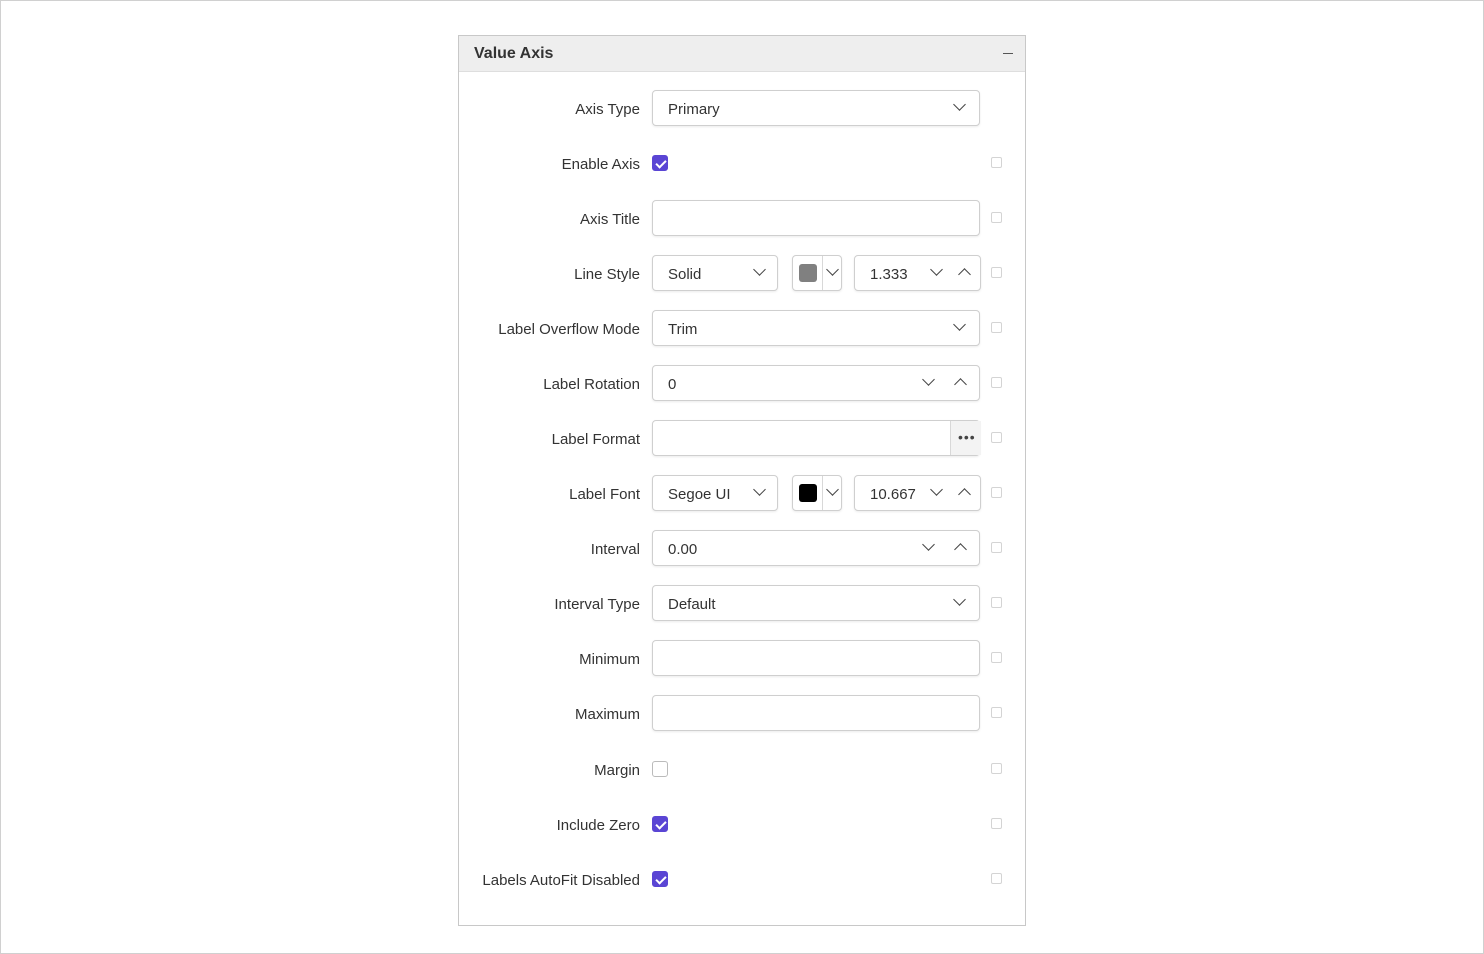 Image resolution: width=1484 pixels, height=954 pixels. I want to click on include-zero-side-checkbox, so click(996, 823).